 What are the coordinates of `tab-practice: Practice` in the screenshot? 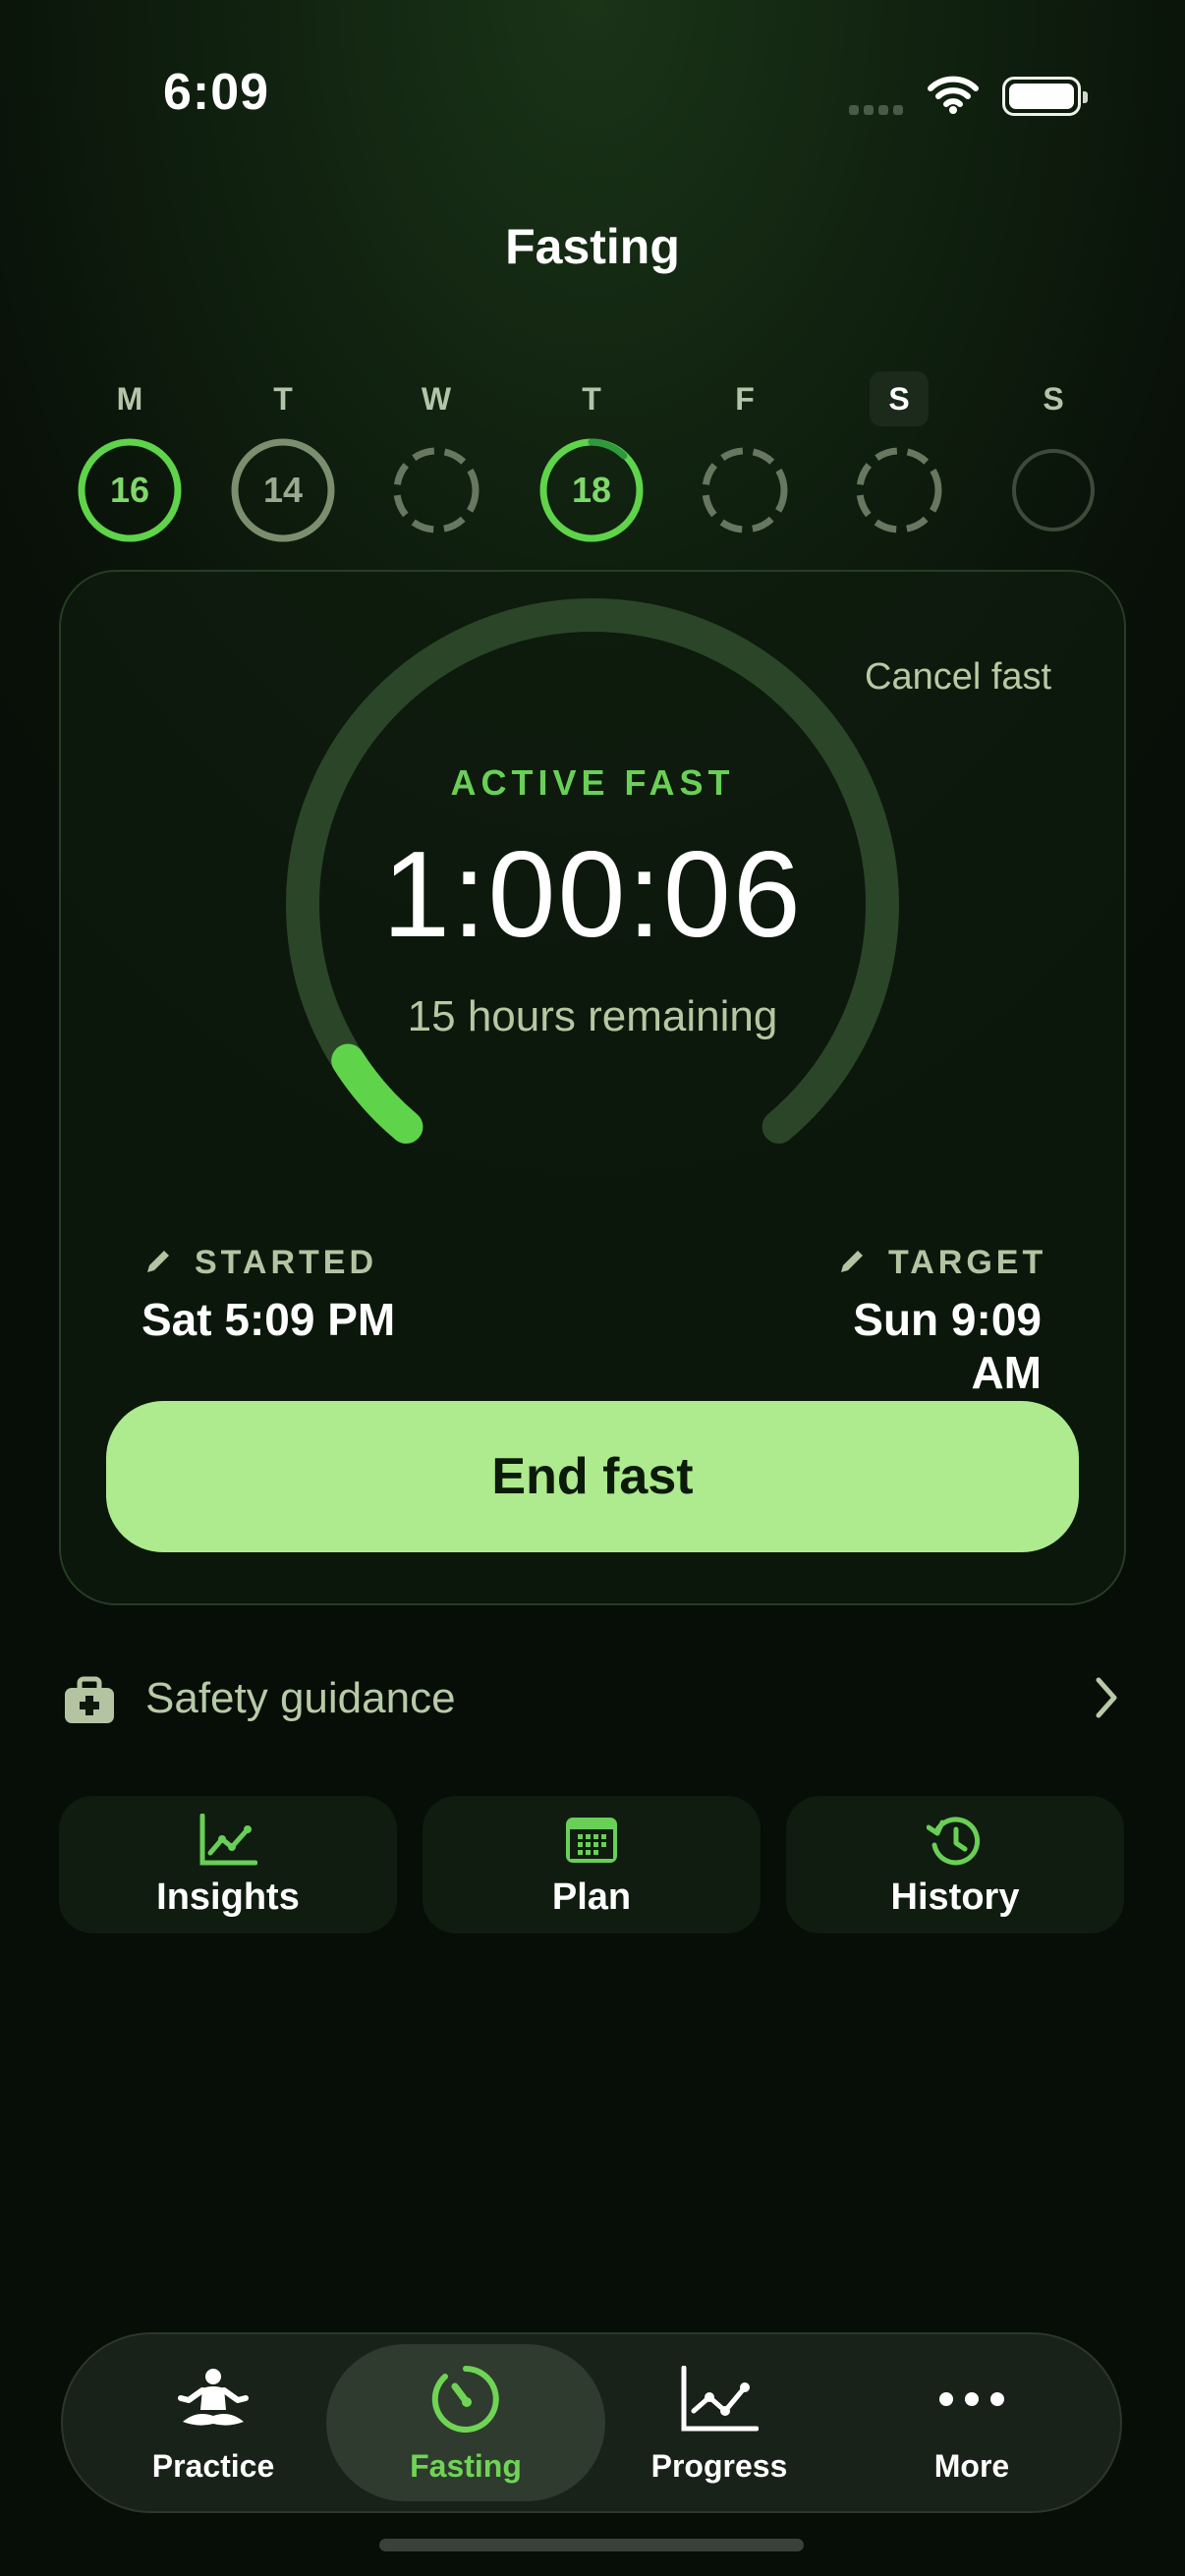 It's located at (213, 2420).